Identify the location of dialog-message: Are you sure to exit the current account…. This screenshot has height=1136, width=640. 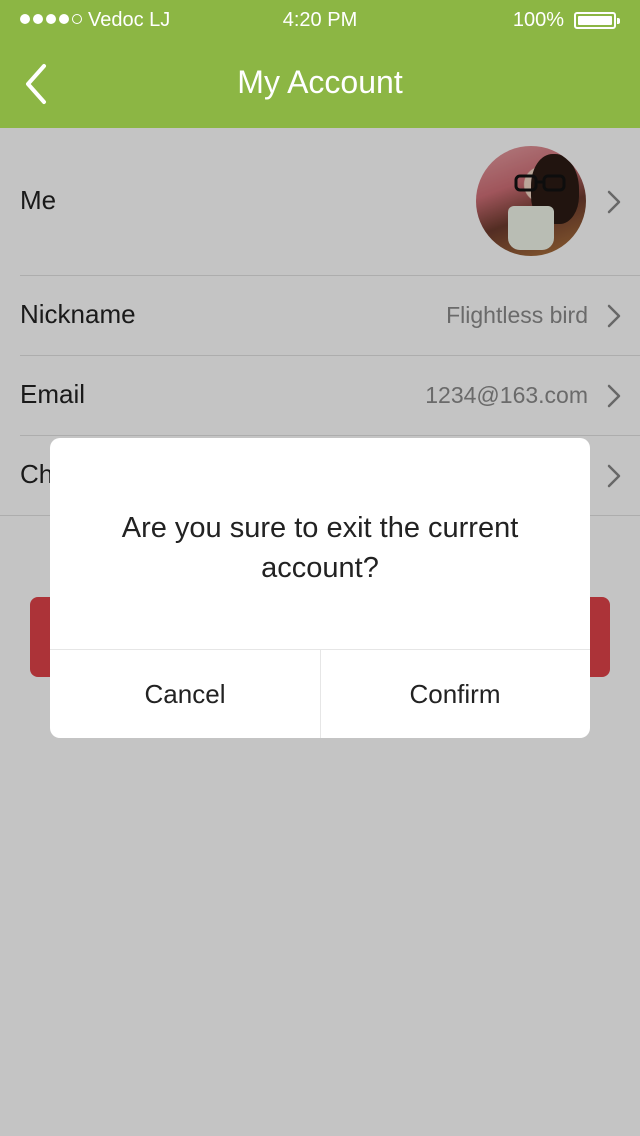
(320, 548).